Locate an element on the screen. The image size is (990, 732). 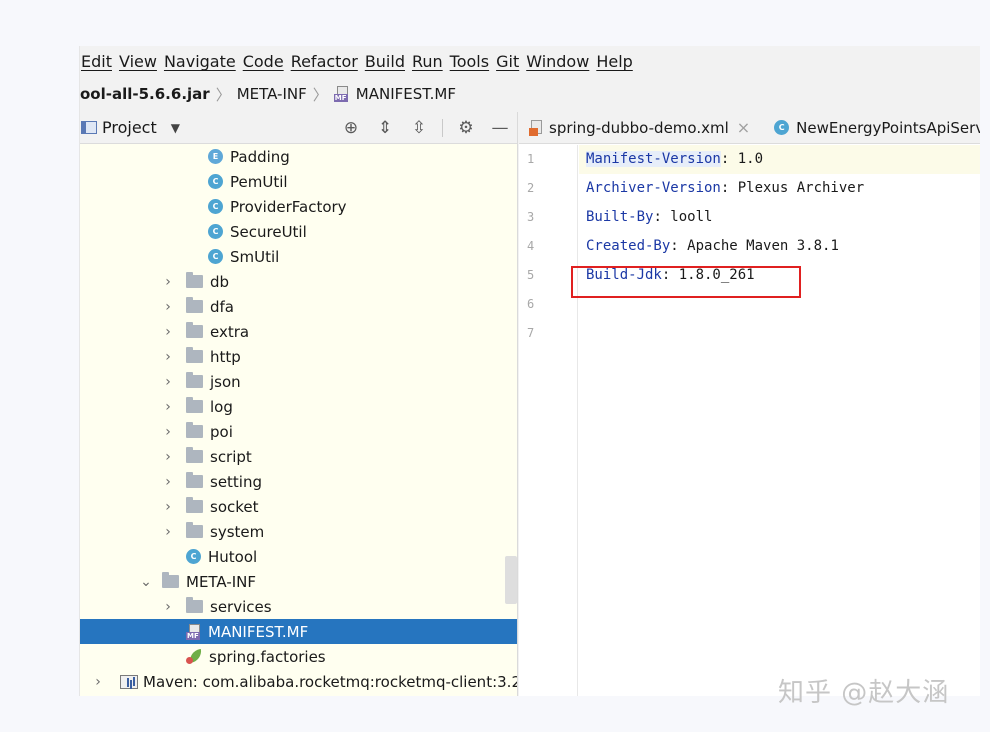
menu-item: Navigate is located at coordinates (202, 62).